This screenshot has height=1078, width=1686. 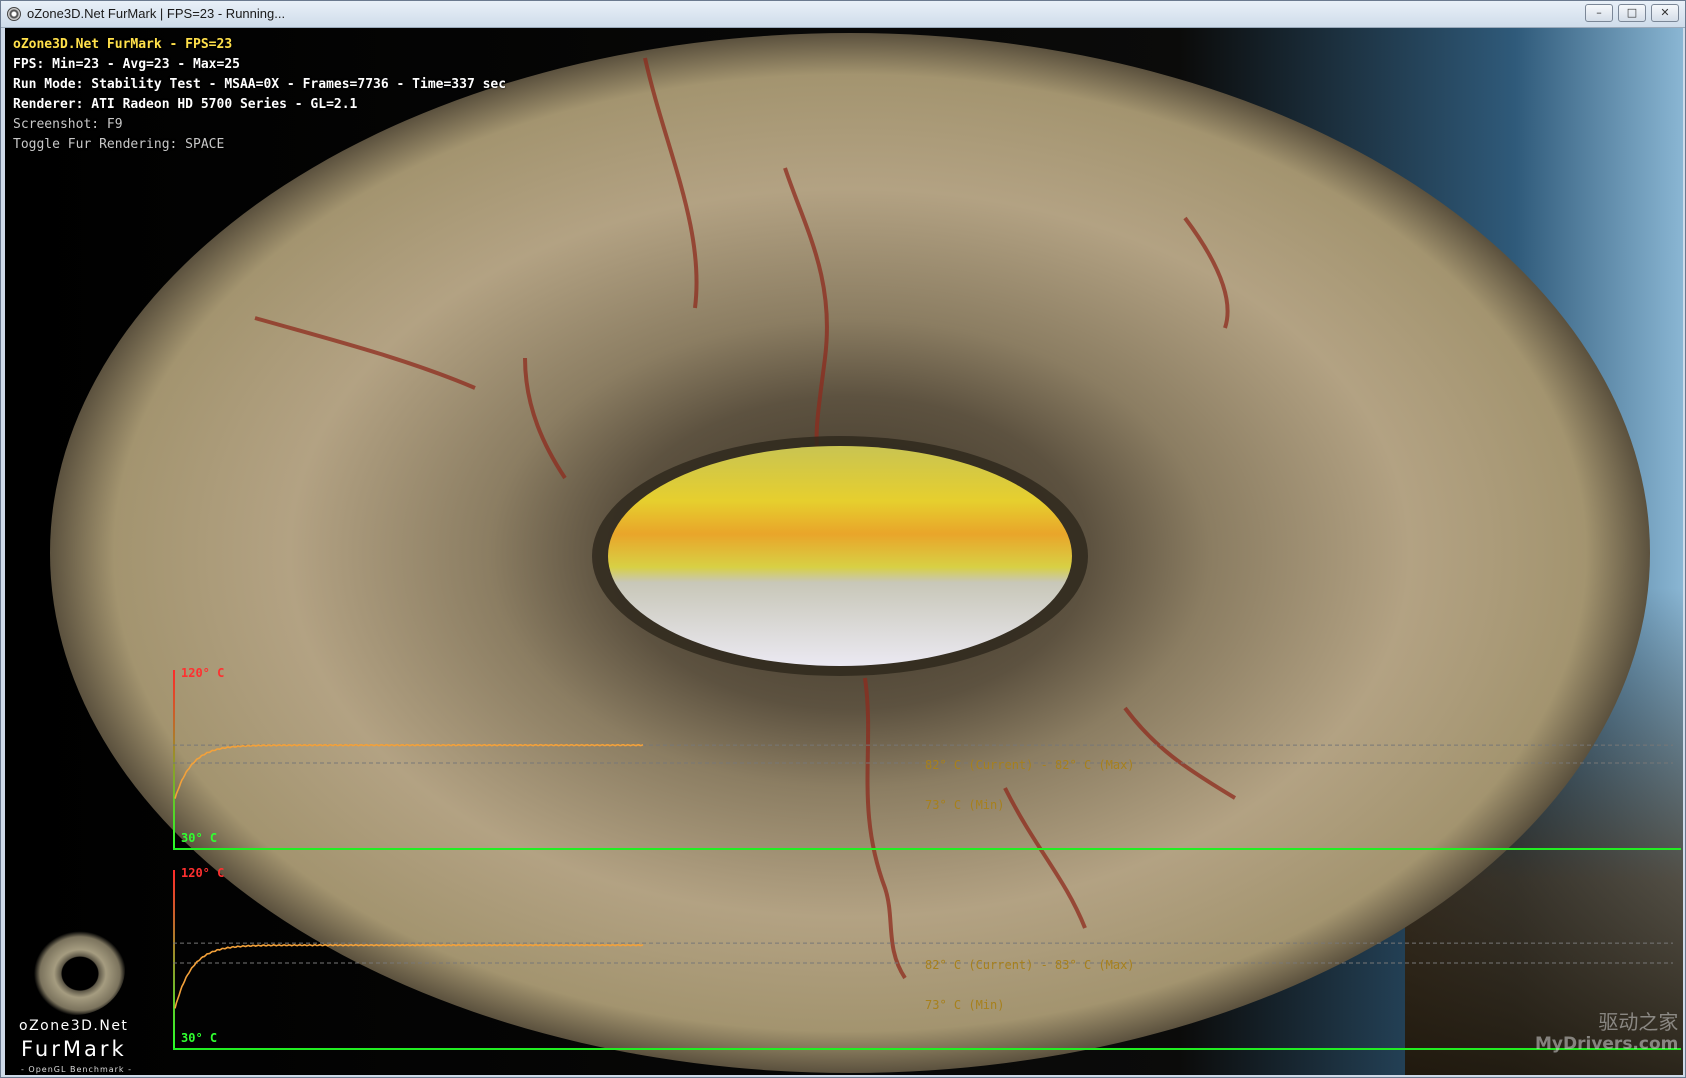 What do you see at coordinates (74, 1026) in the screenshot?
I see `logo-brand: oZone3D.Net` at bounding box center [74, 1026].